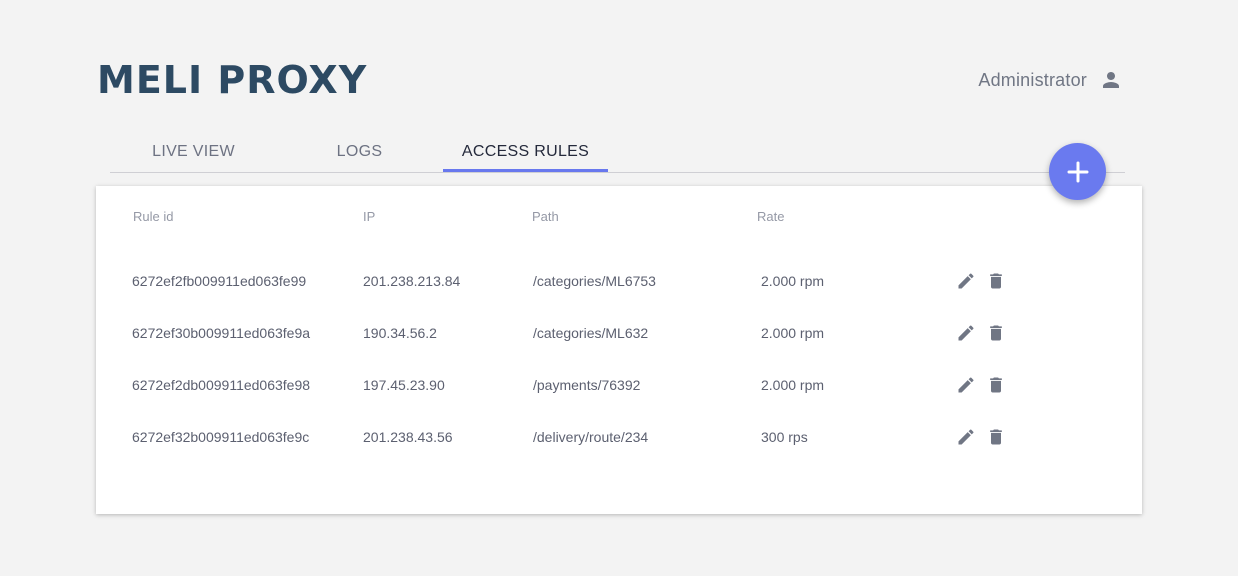 Image resolution: width=1238 pixels, height=576 pixels. Describe the element at coordinates (591, 333) in the screenshot. I see `path-cell: /categories/ML632` at that location.